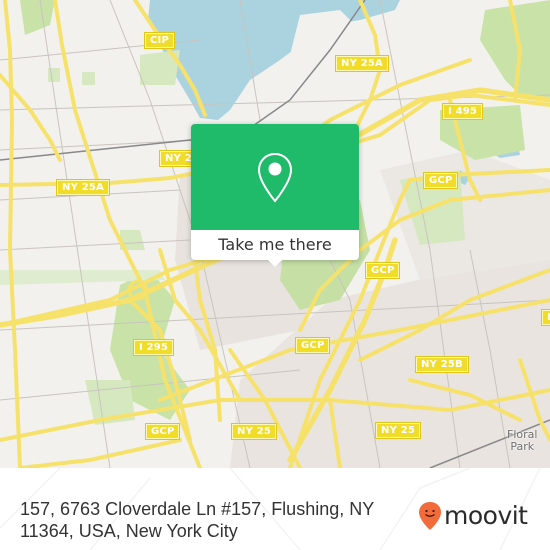 This screenshot has width=550, height=550. I want to click on take-me-there-label: Take me there, so click(275, 244).